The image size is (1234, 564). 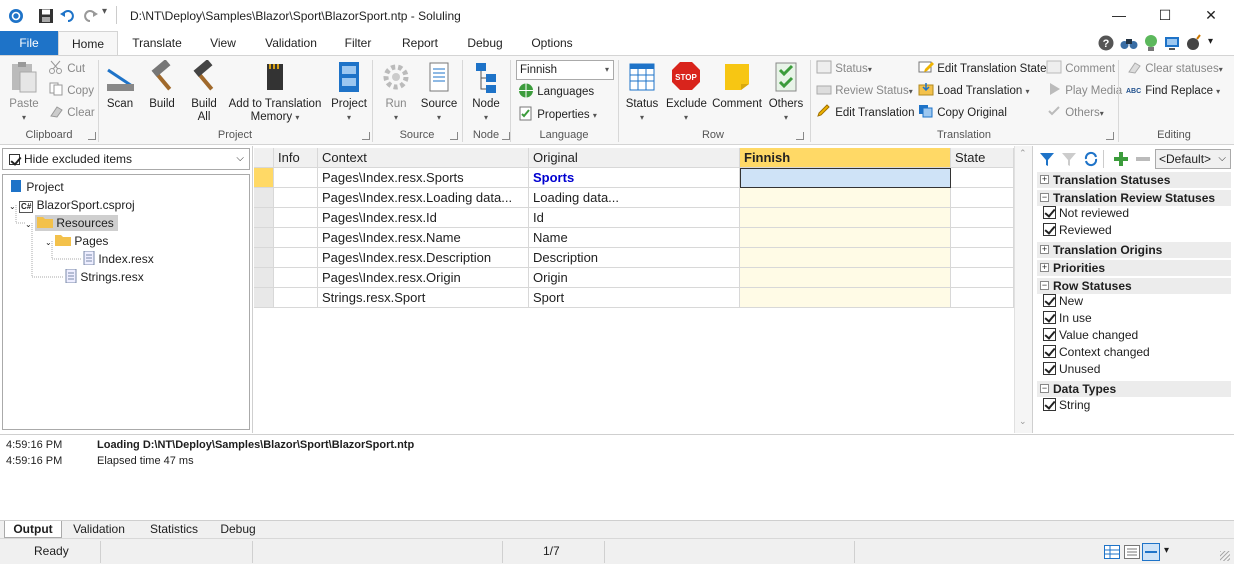 What do you see at coordinates (88, 43) in the screenshot?
I see `tab-home: Home` at bounding box center [88, 43].